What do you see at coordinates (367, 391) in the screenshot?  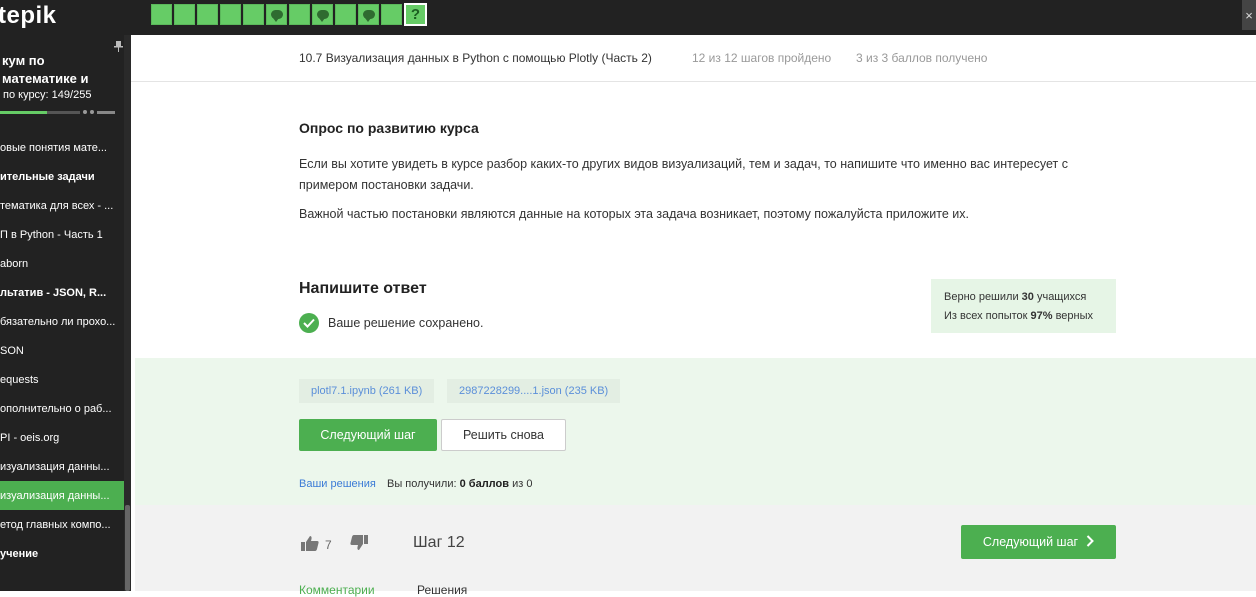 I see `attached-file: plotl7.1.ipynb (261 KB)` at bounding box center [367, 391].